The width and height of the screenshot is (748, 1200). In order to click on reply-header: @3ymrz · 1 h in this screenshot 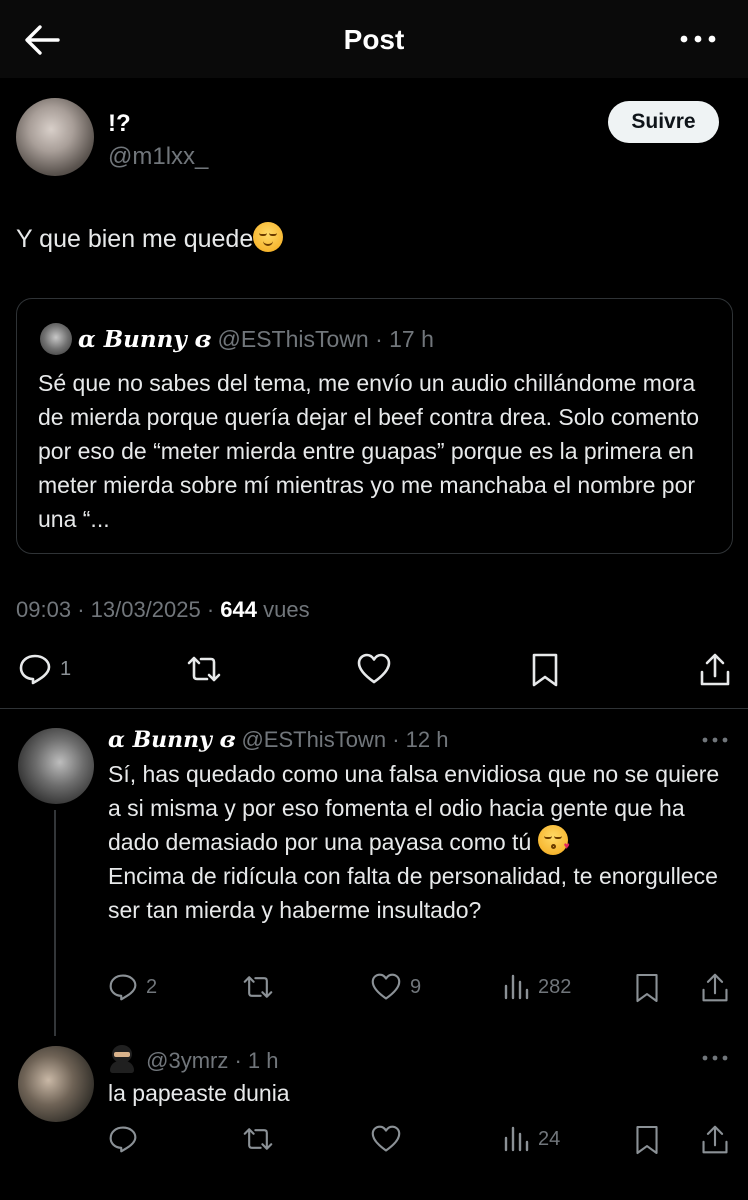, I will do `click(193, 1059)`.